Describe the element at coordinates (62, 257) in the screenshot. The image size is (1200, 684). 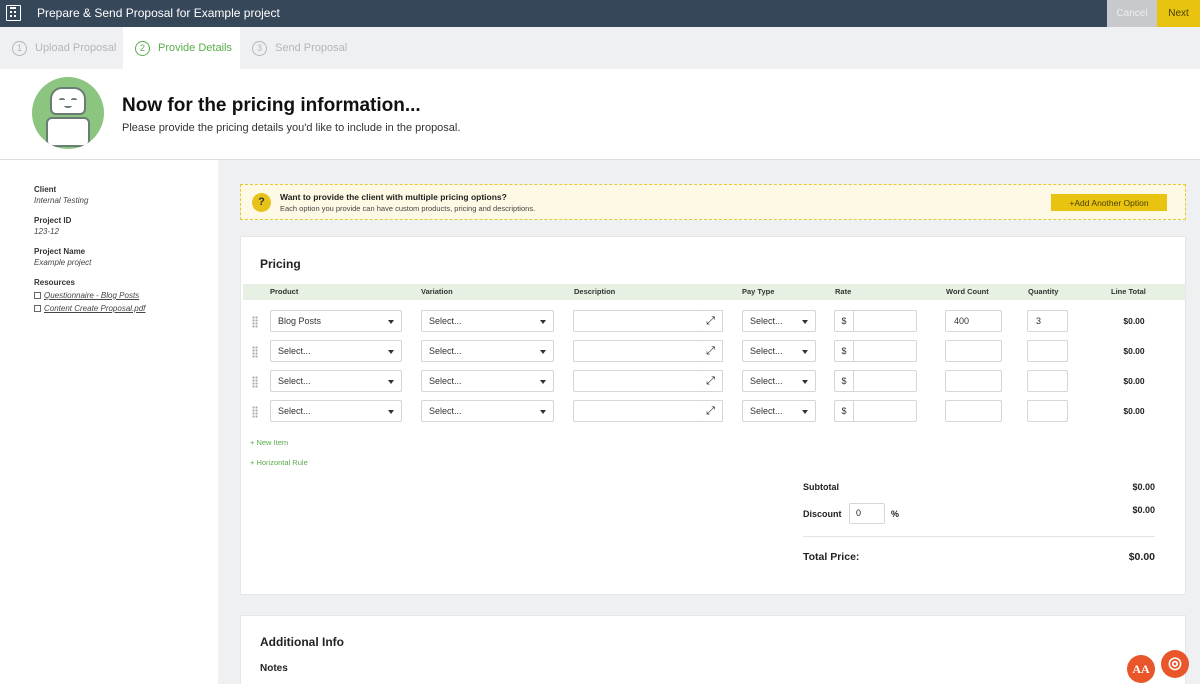
I see `project-name-info: Project Name Example project` at that location.